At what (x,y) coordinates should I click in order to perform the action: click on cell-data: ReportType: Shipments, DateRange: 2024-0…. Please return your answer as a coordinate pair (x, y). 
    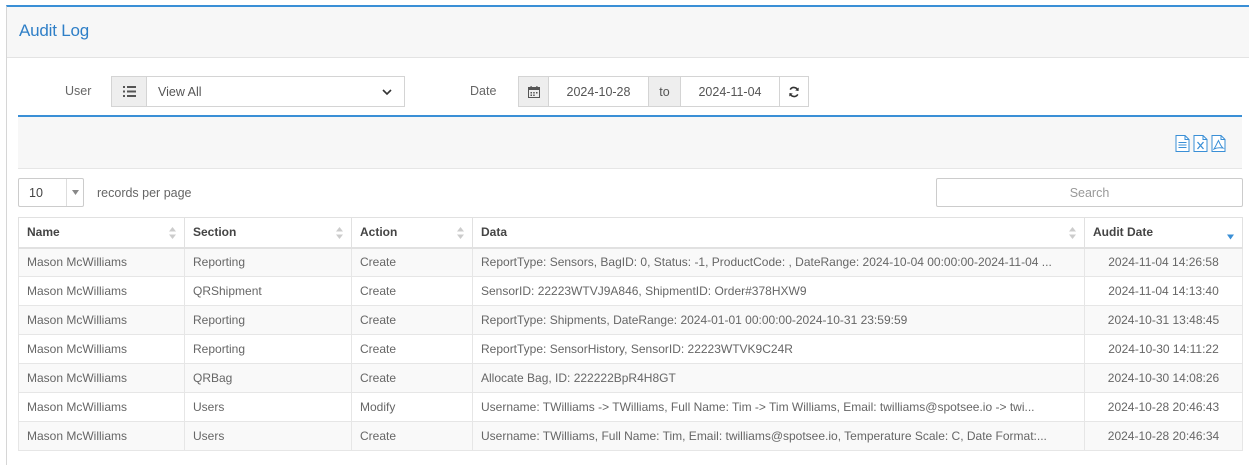
    Looking at the image, I should click on (778, 320).